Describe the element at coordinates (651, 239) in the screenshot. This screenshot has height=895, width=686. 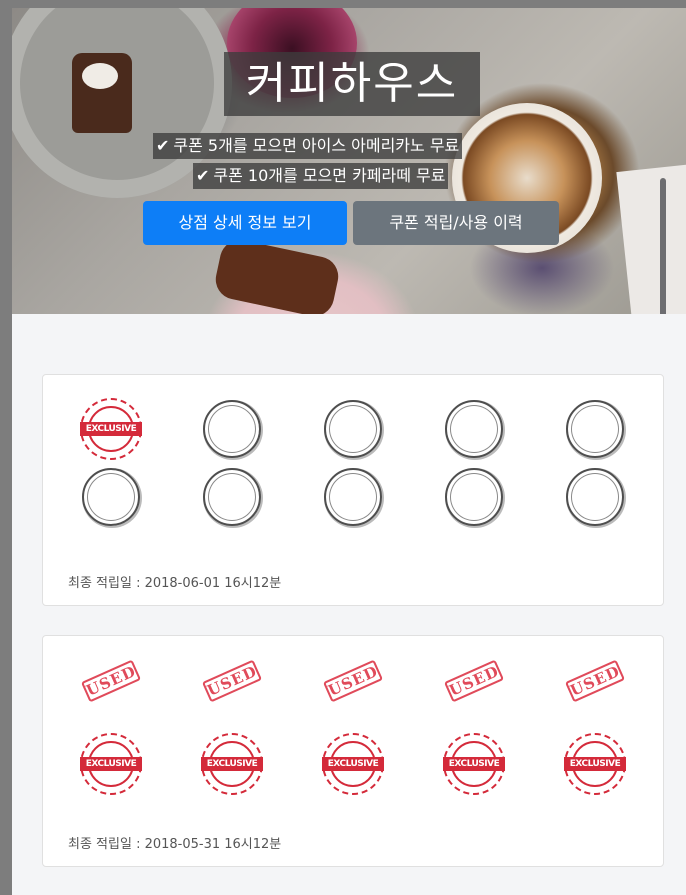
I see `hero-photo-napkin` at that location.